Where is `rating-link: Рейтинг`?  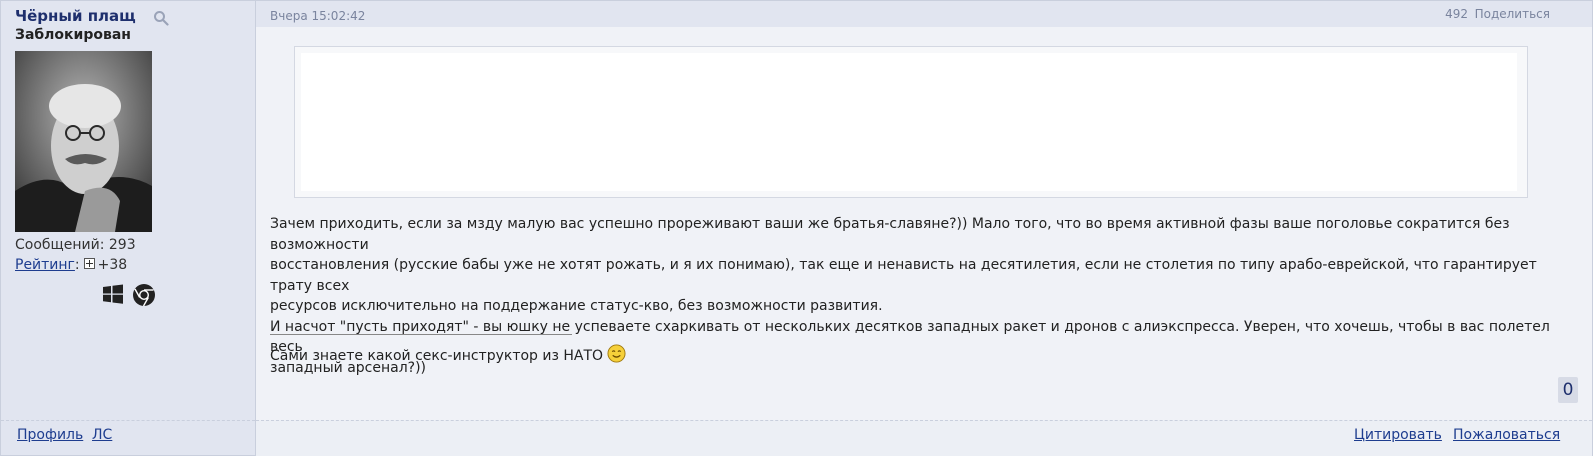
rating-link: Рейтинг is located at coordinates (45, 265).